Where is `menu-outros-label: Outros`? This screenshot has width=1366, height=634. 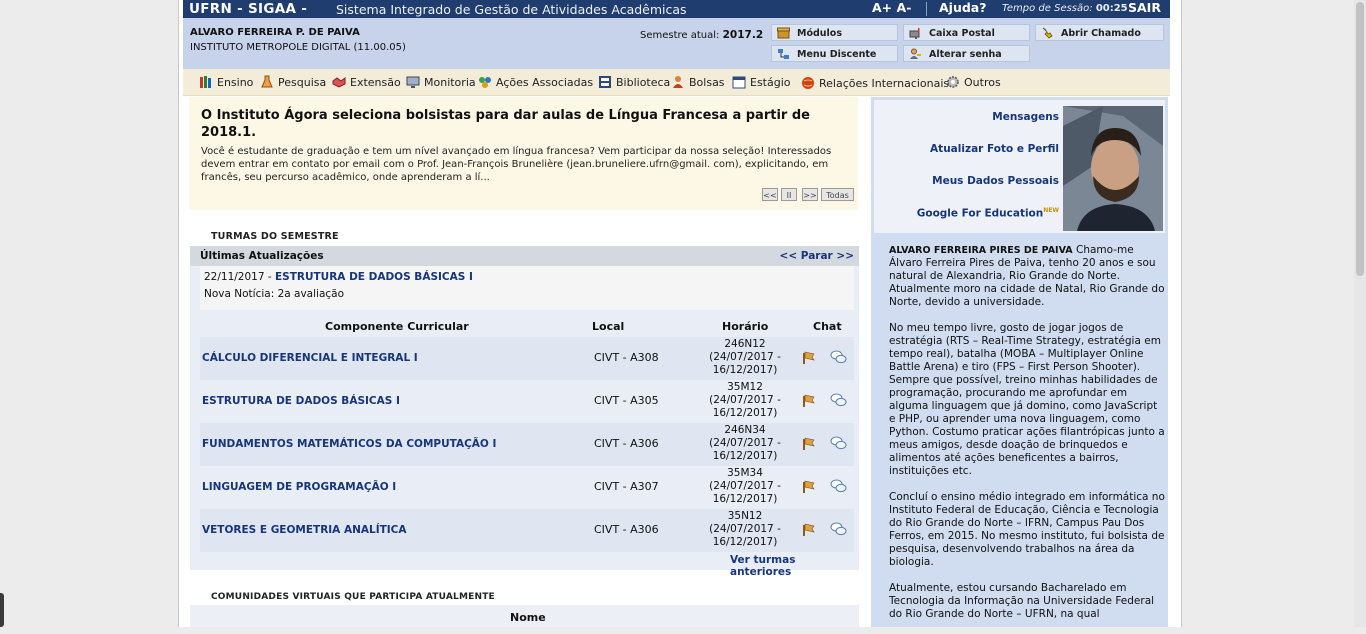
menu-outros-label: Outros is located at coordinates (982, 82).